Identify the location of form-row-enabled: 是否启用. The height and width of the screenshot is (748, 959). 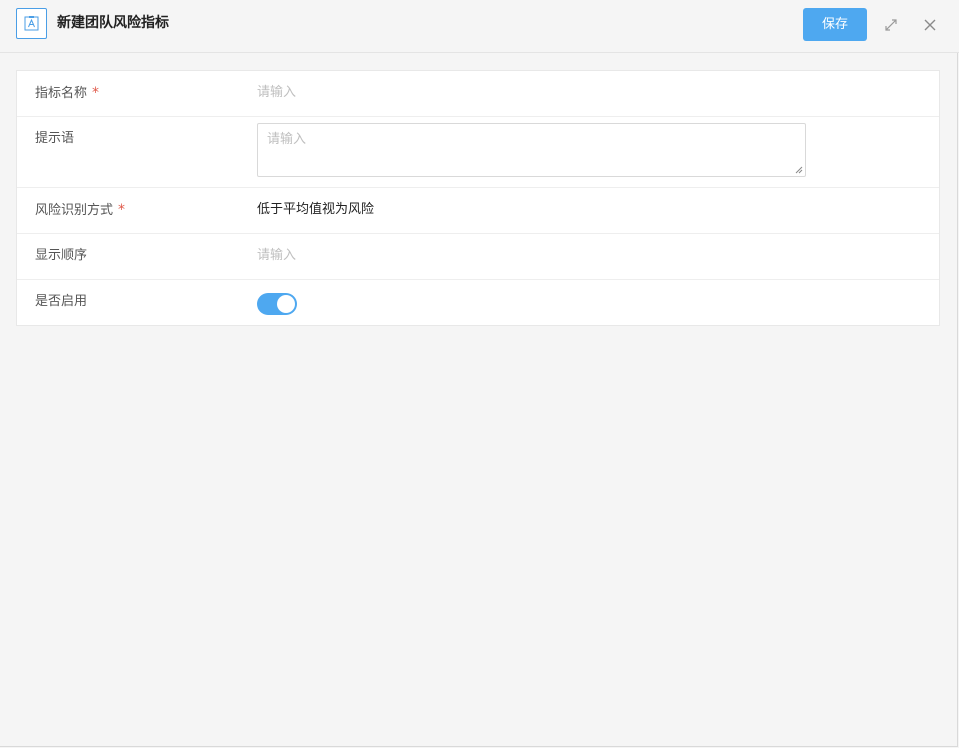
(478, 302).